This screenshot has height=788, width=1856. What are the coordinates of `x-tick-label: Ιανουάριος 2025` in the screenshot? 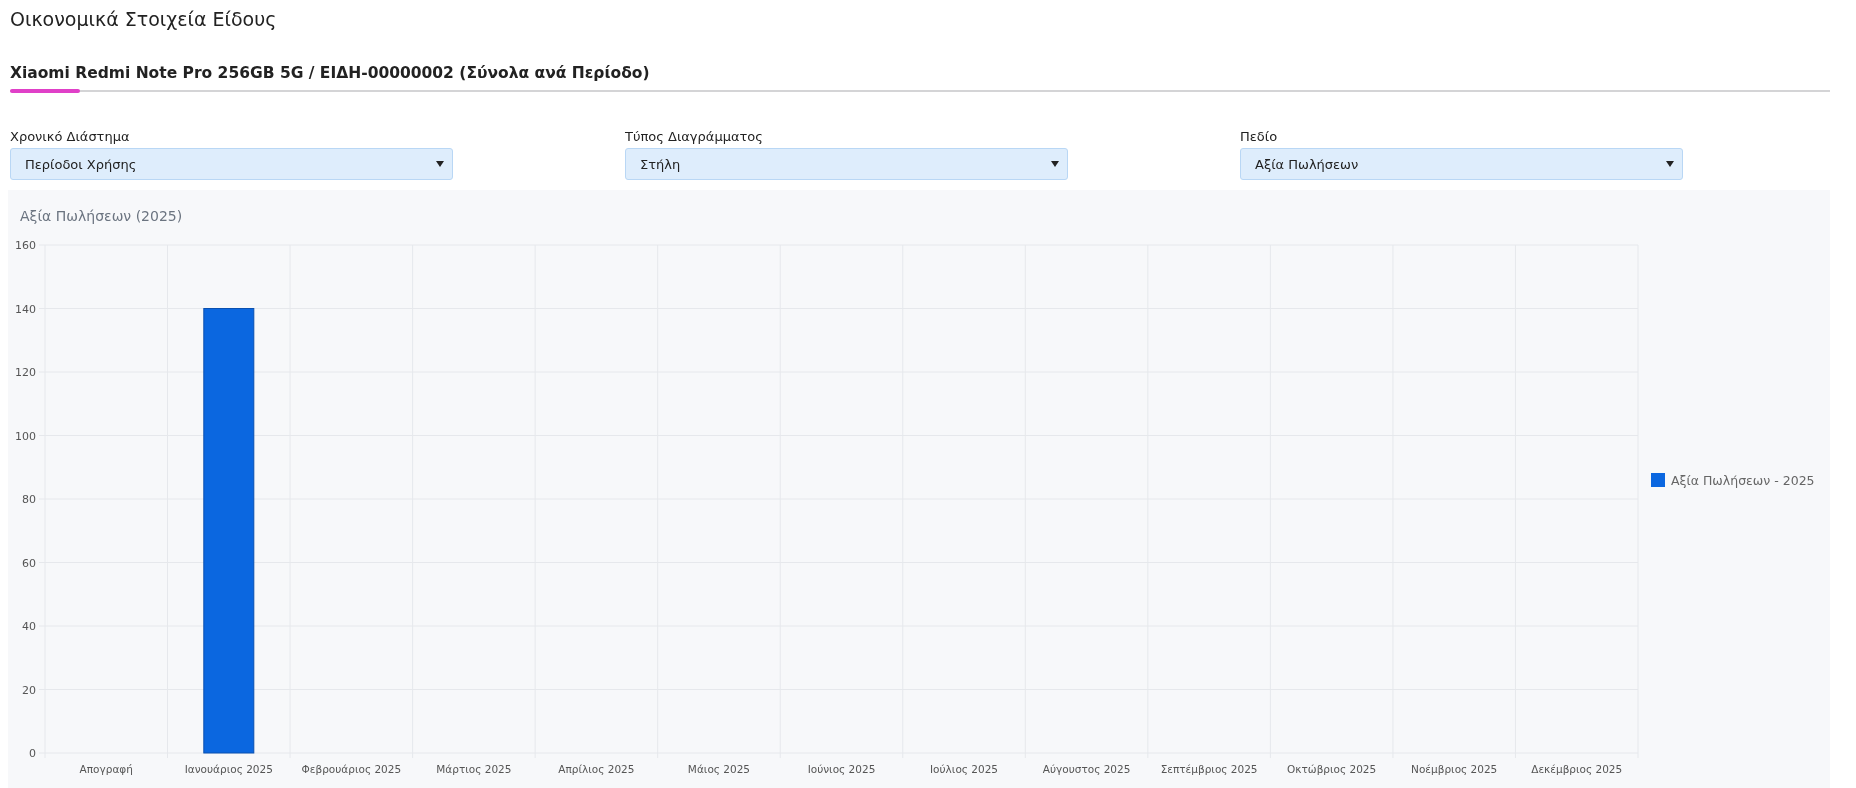 It's located at (228, 769).